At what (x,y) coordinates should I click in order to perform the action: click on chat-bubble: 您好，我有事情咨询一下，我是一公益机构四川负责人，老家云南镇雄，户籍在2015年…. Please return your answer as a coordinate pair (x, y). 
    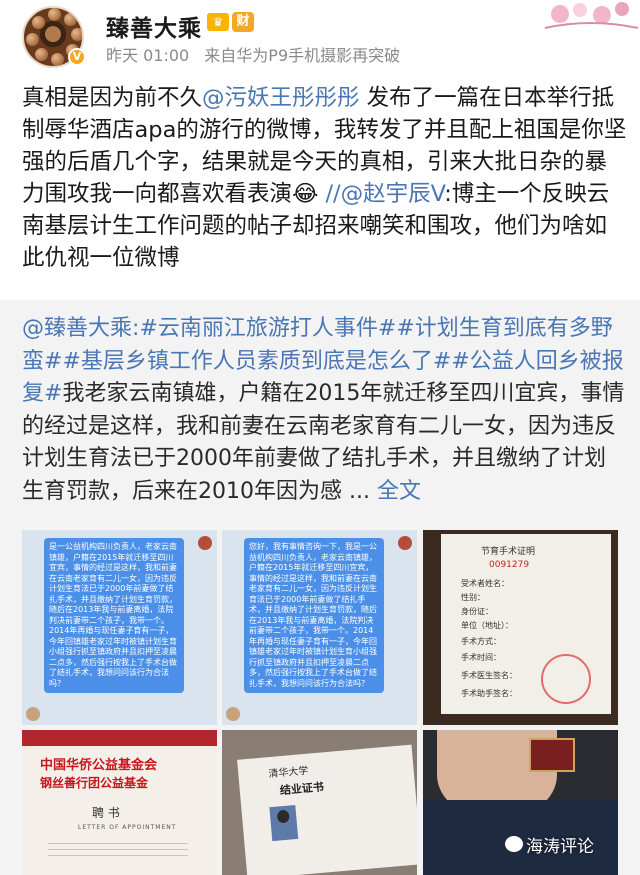
    Looking at the image, I should click on (314, 615).